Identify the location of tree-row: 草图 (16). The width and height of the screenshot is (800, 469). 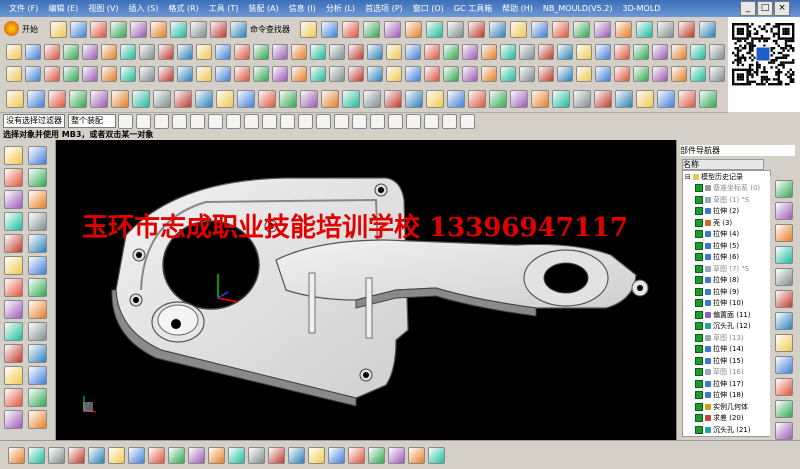
(719, 372).